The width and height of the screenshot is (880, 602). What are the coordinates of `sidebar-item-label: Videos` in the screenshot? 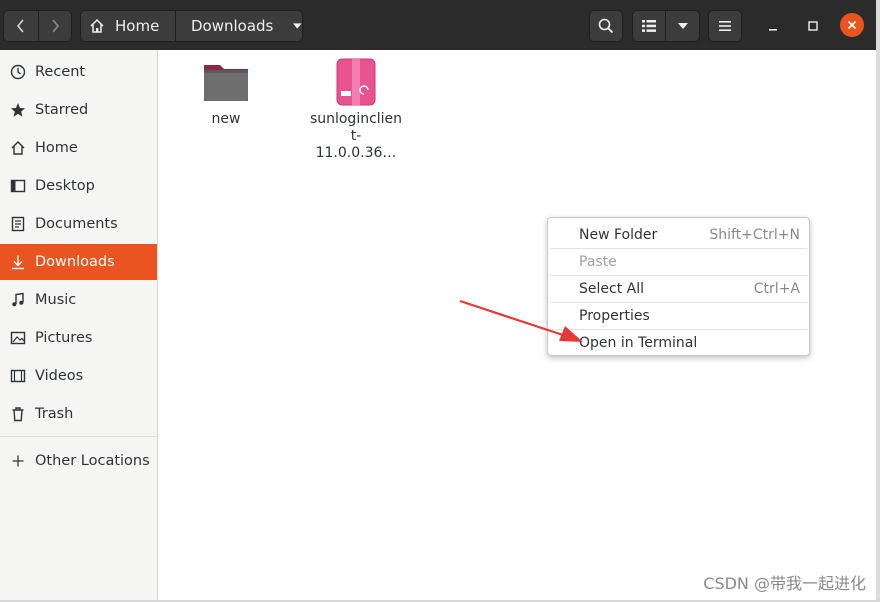 It's located at (59, 376).